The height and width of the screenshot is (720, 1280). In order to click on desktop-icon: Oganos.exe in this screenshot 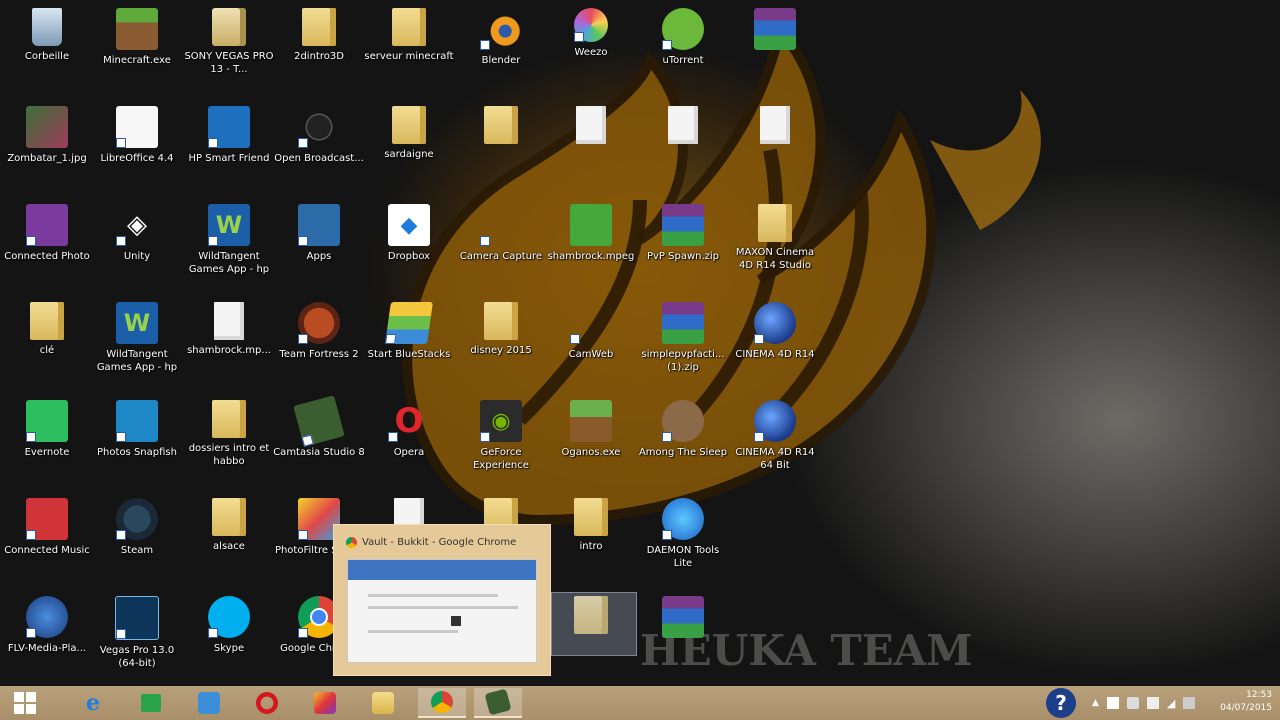, I will do `click(591, 440)`.